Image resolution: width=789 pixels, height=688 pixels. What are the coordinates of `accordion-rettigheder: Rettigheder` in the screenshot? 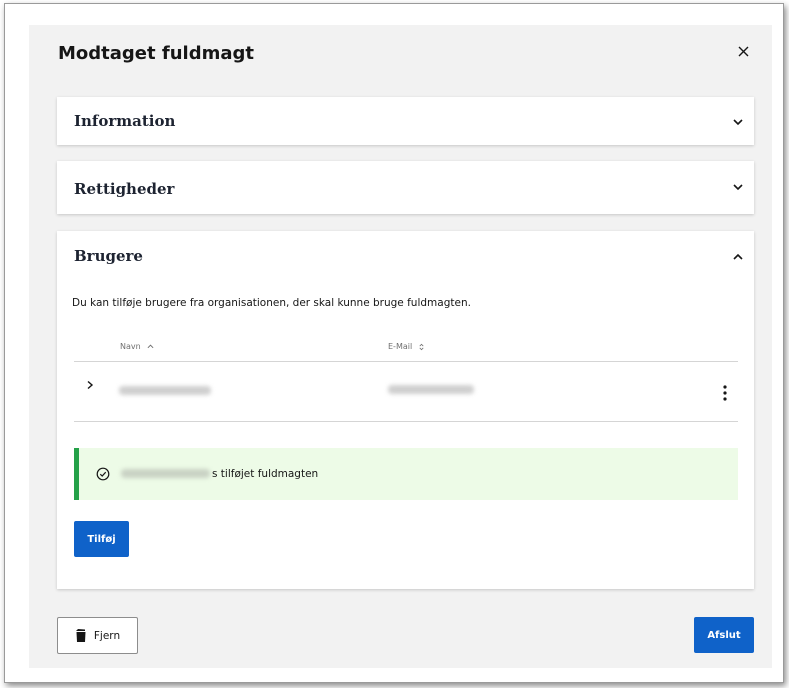 It's located at (405, 187).